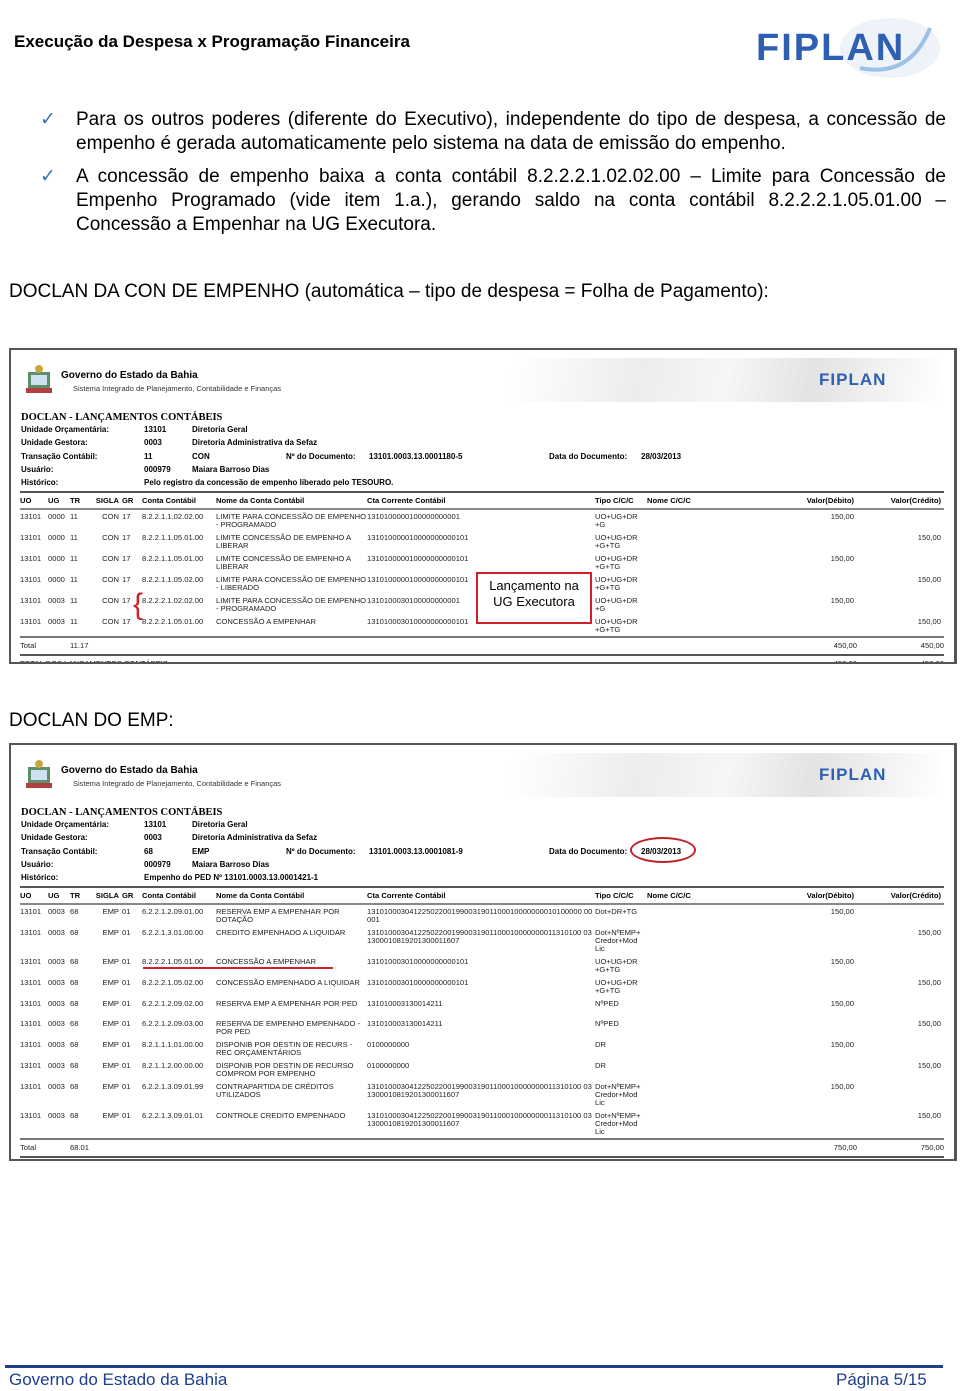  I want to click on grand-total-label: TOTAL DOS LANÇAMENTOS CONTÁBEIS, so click(396, 658).